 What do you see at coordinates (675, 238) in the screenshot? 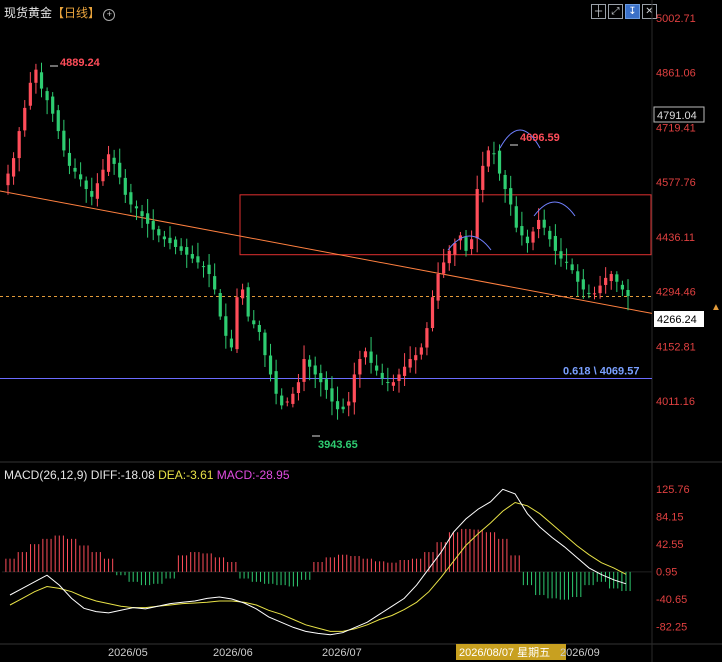
I see `price-tick-label: 4436.11` at bounding box center [675, 238].